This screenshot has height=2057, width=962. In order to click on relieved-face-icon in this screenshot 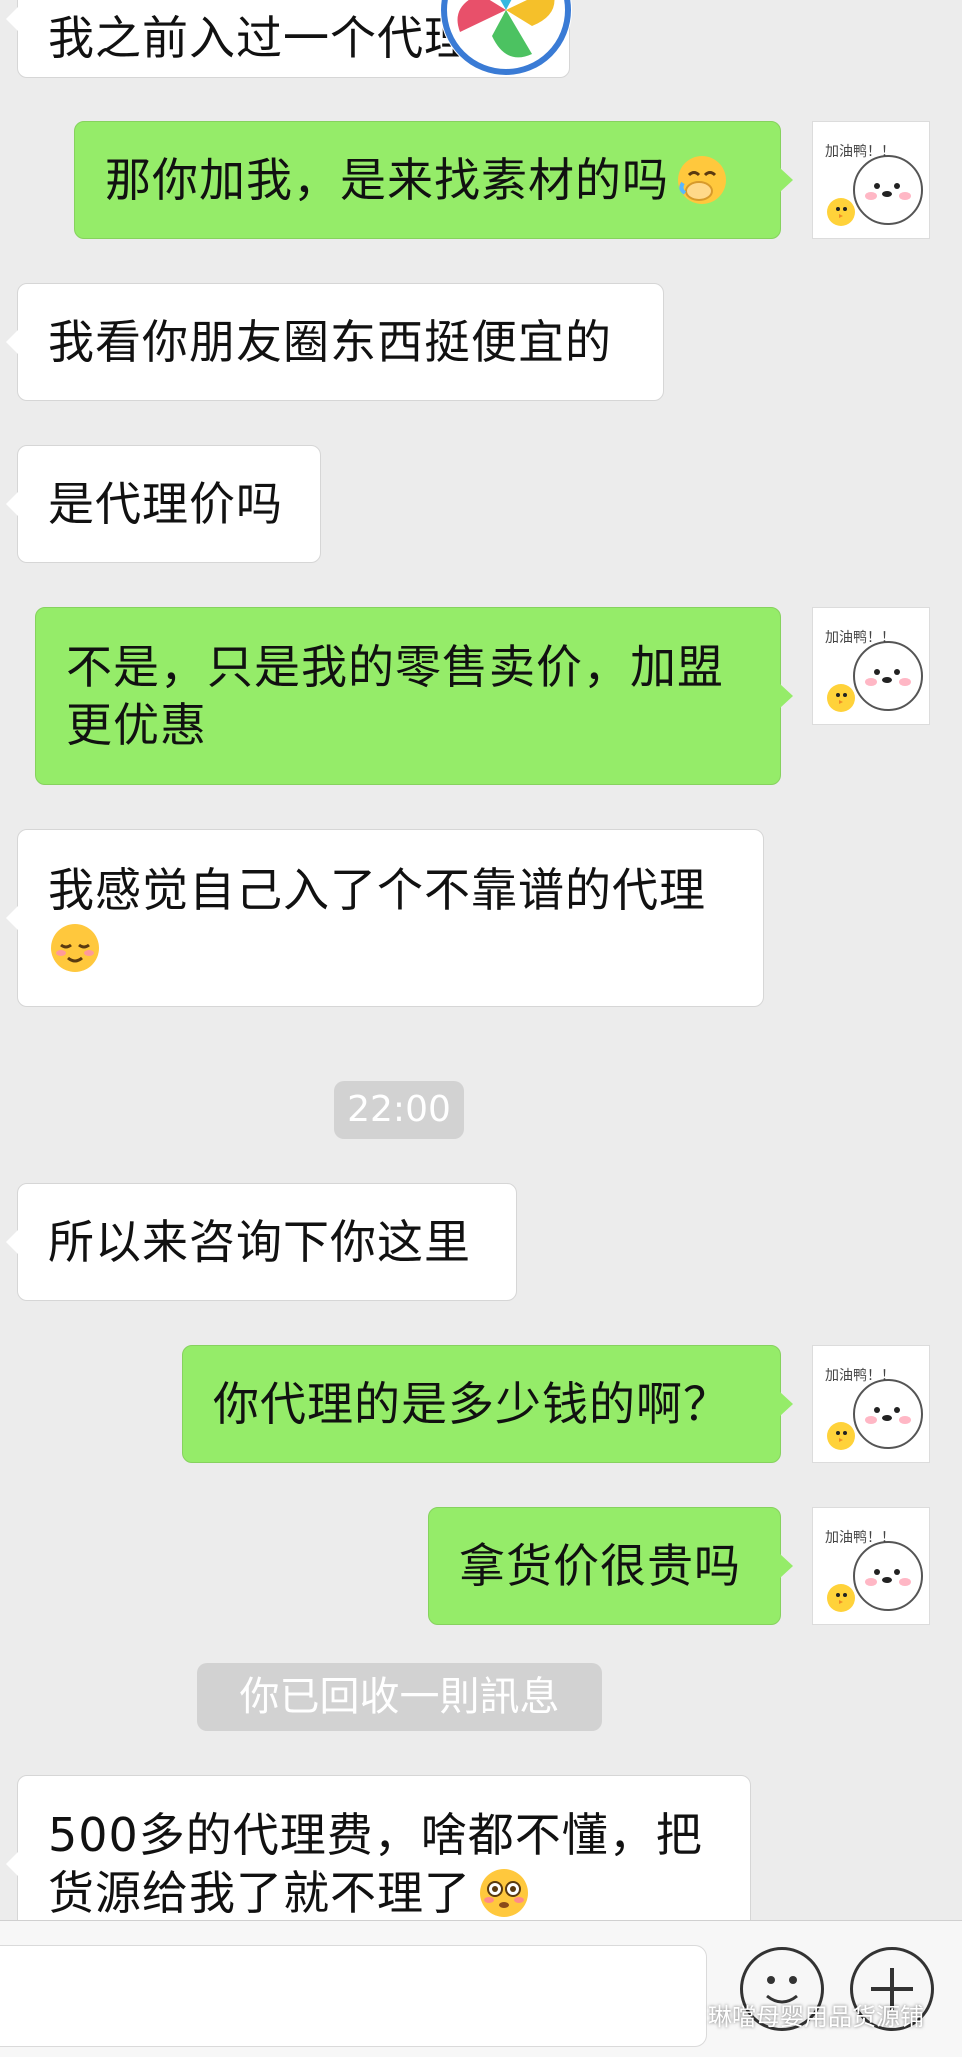, I will do `click(75, 948)`.